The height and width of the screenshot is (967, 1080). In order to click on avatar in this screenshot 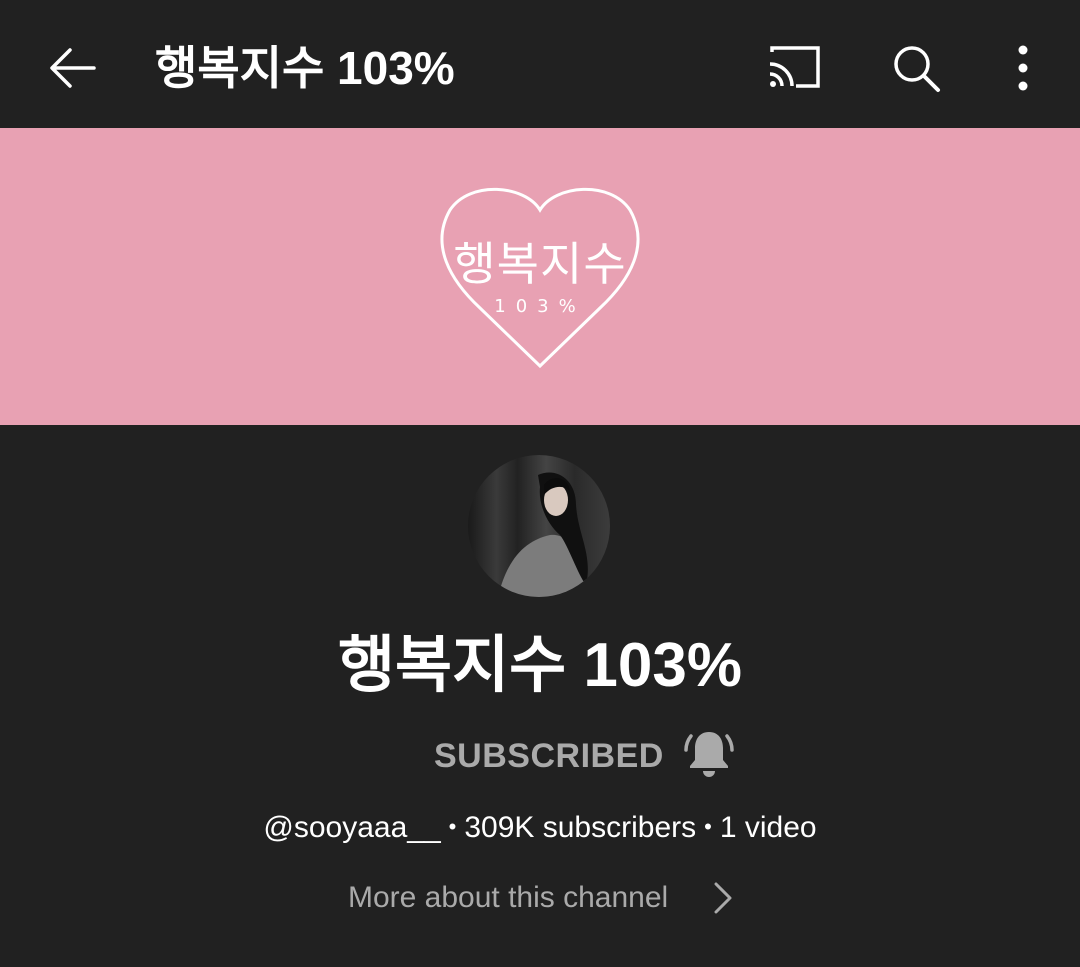, I will do `click(539, 526)`.